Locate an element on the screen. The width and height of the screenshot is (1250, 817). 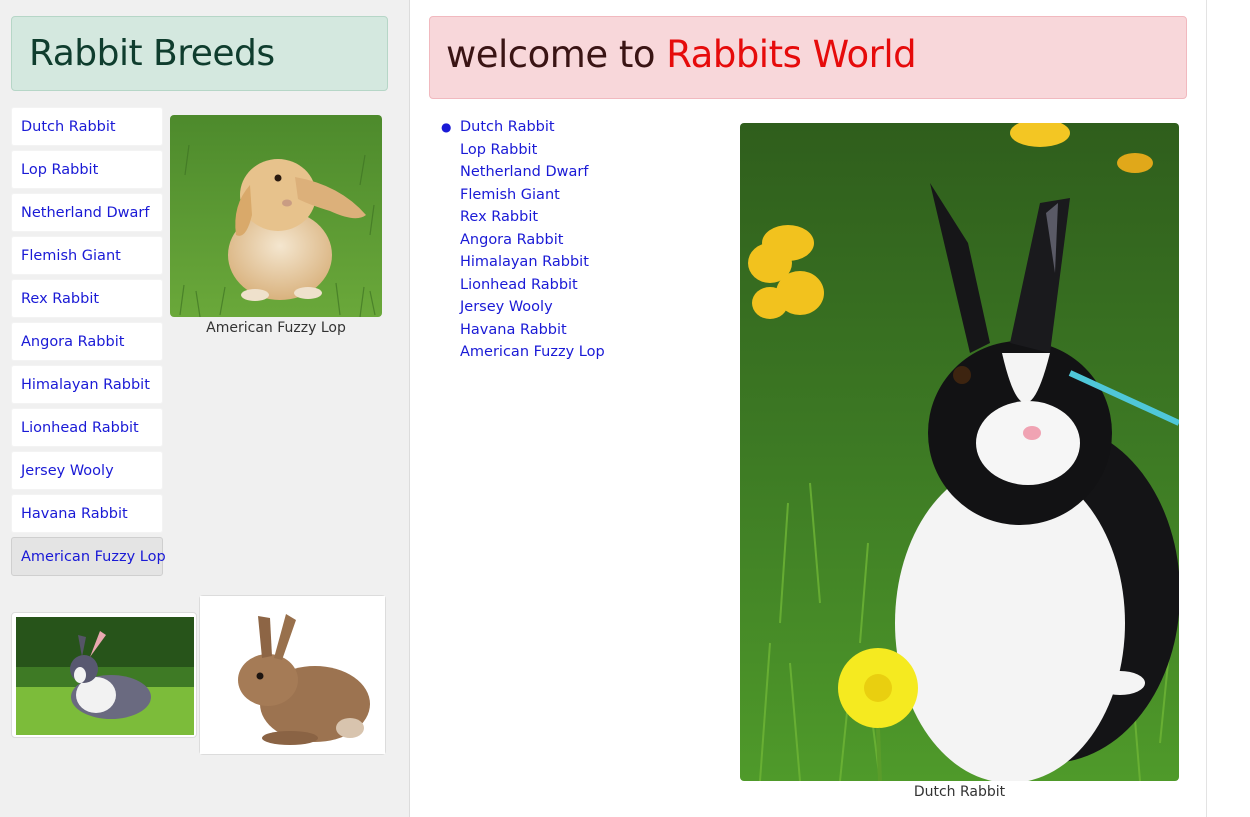
breed-item-rex-rabbit: Rex Rabbit is located at coordinates (87, 298).